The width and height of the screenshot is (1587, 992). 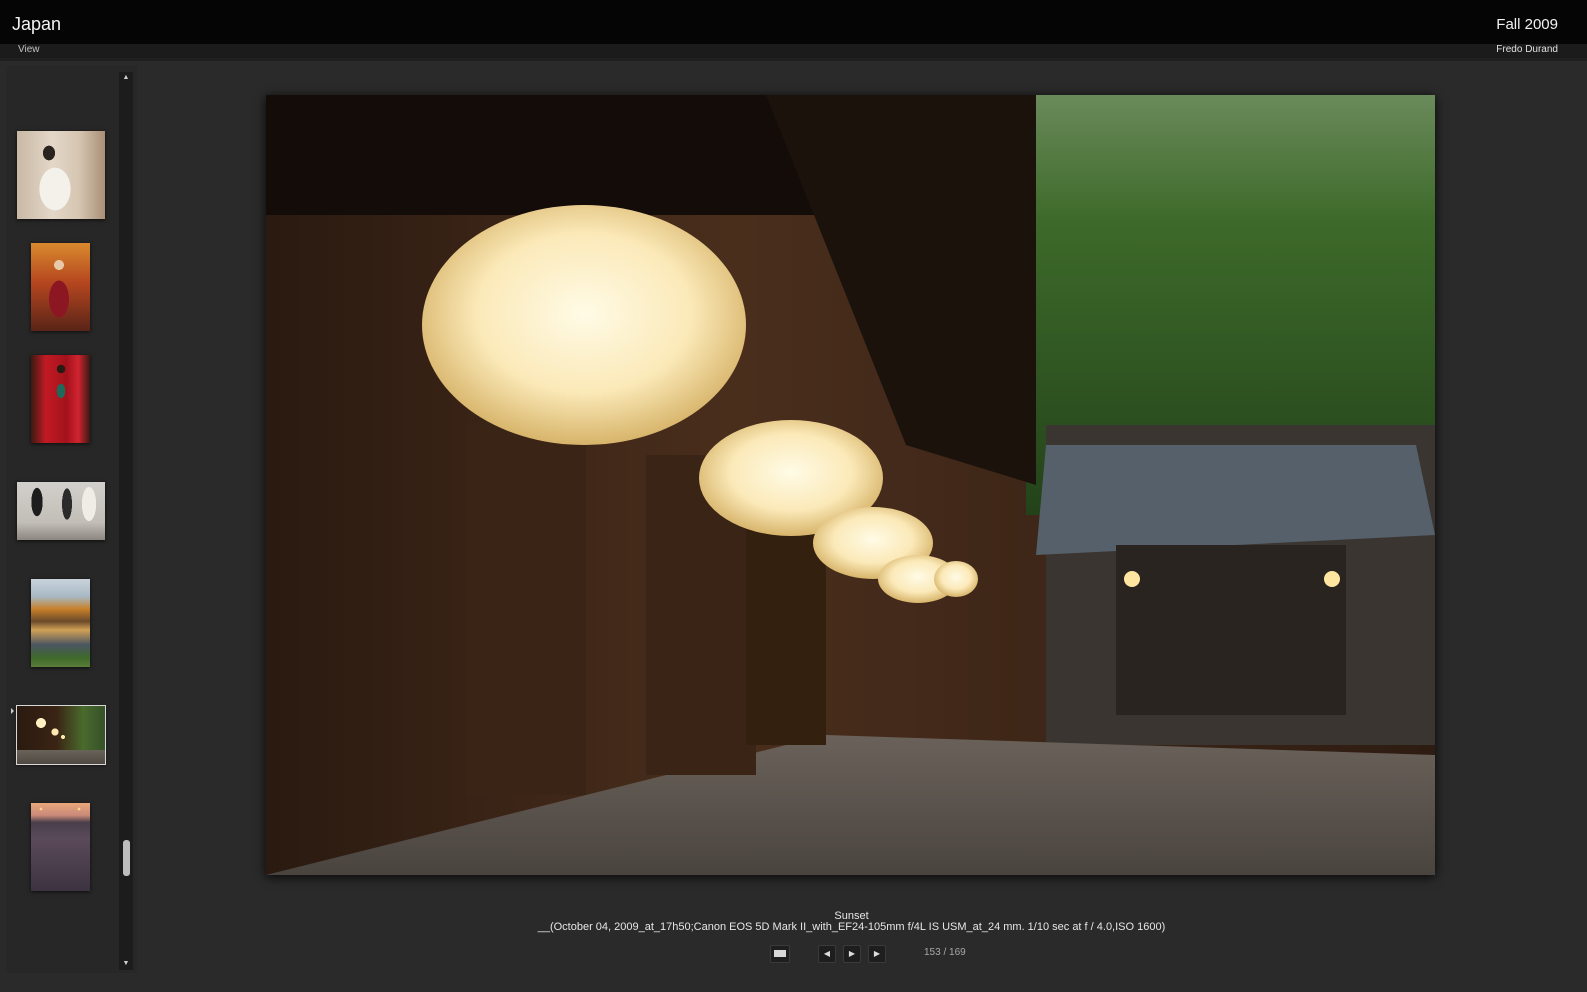 What do you see at coordinates (793, 59) in the screenshot?
I see `header-divider` at bounding box center [793, 59].